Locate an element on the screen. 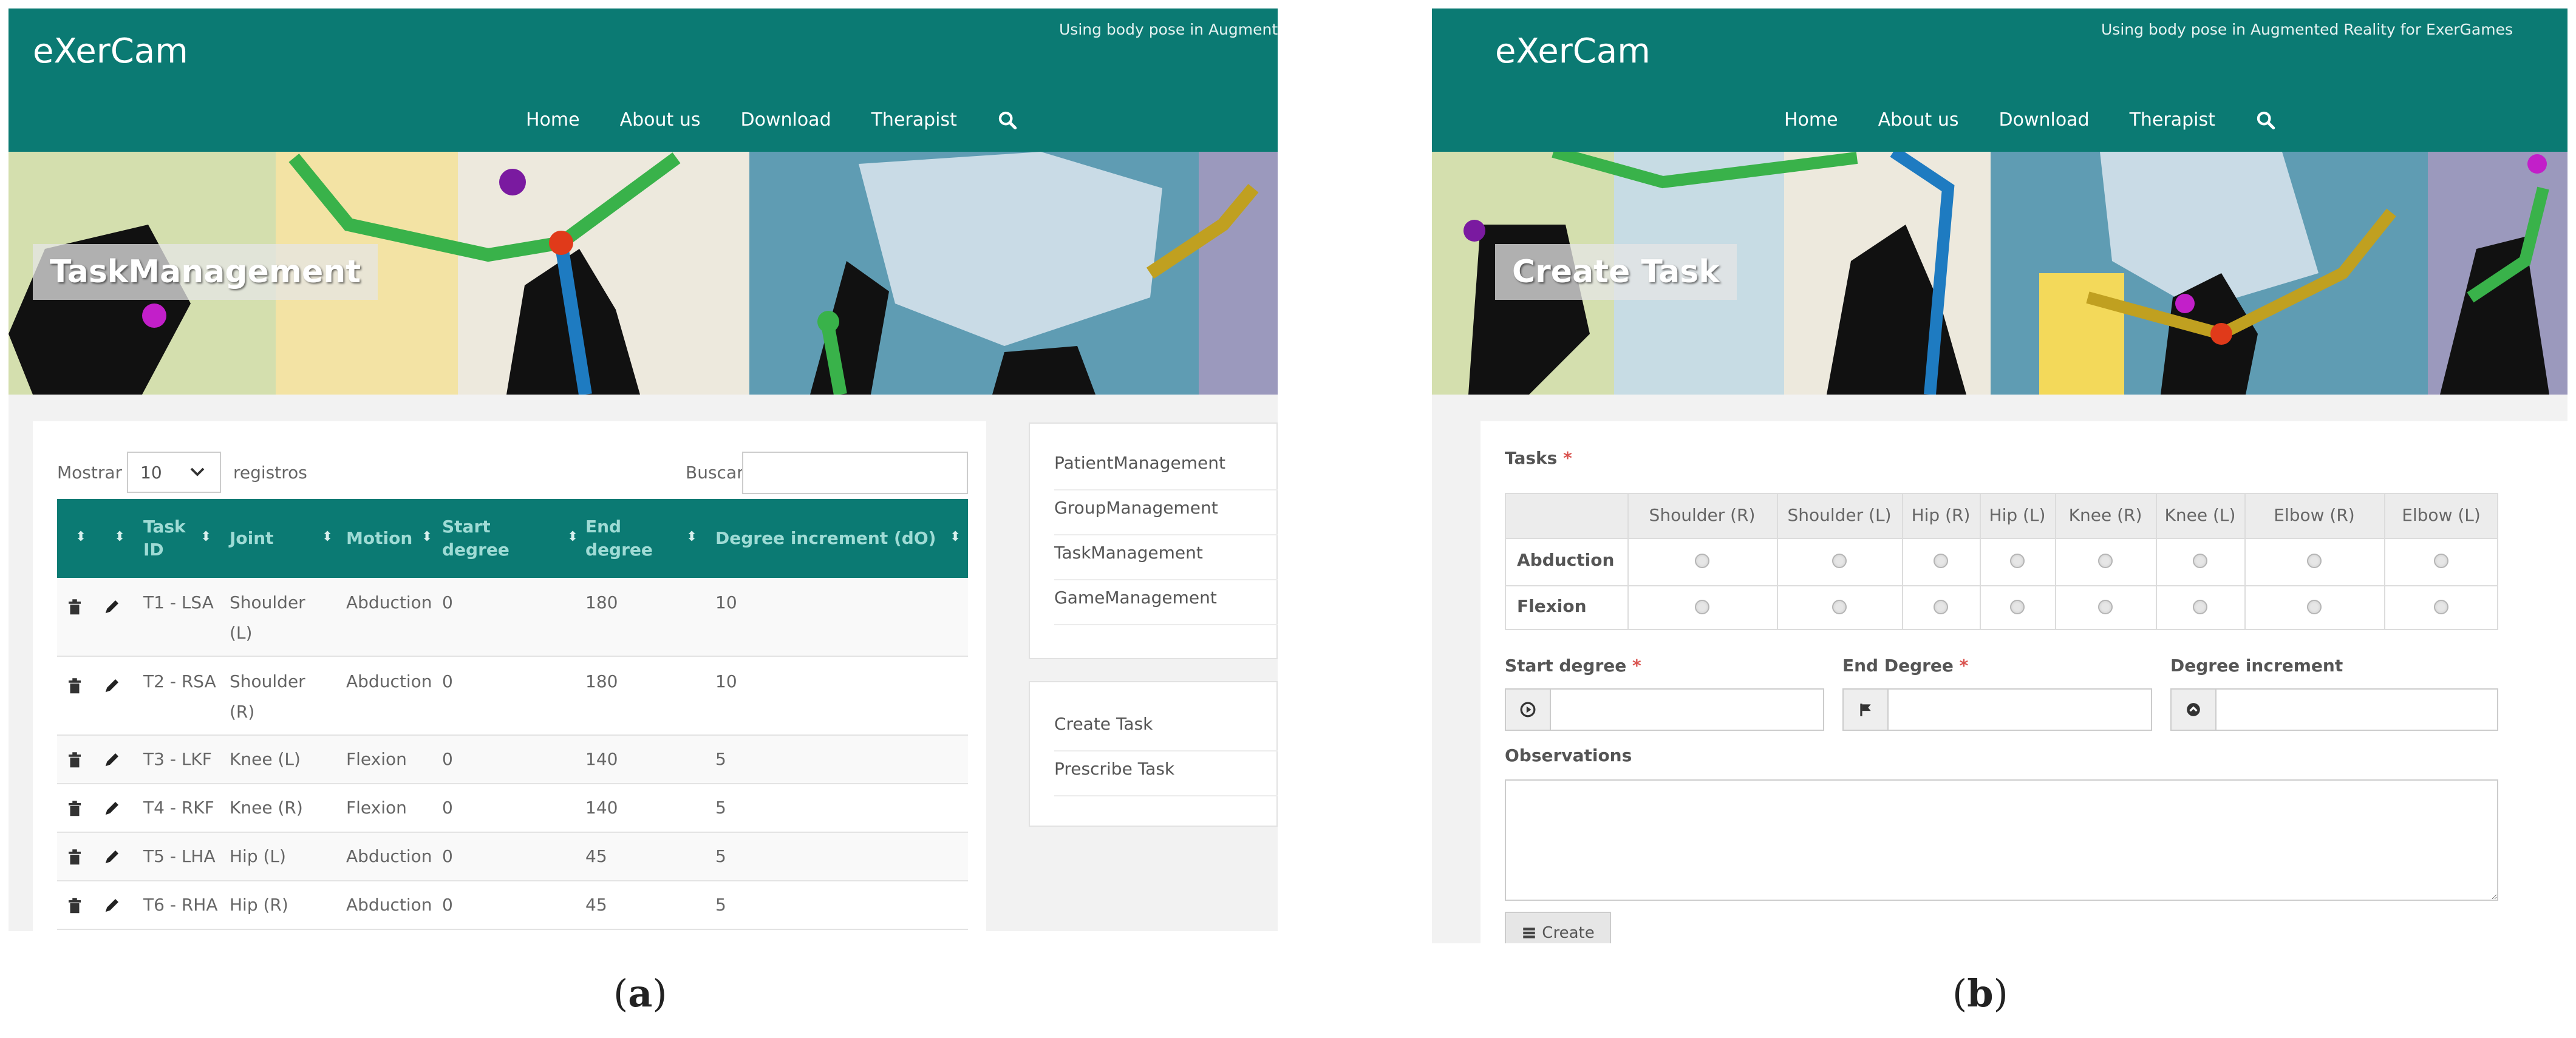  radio-flexion-shoulder-l is located at coordinates (1840, 607).